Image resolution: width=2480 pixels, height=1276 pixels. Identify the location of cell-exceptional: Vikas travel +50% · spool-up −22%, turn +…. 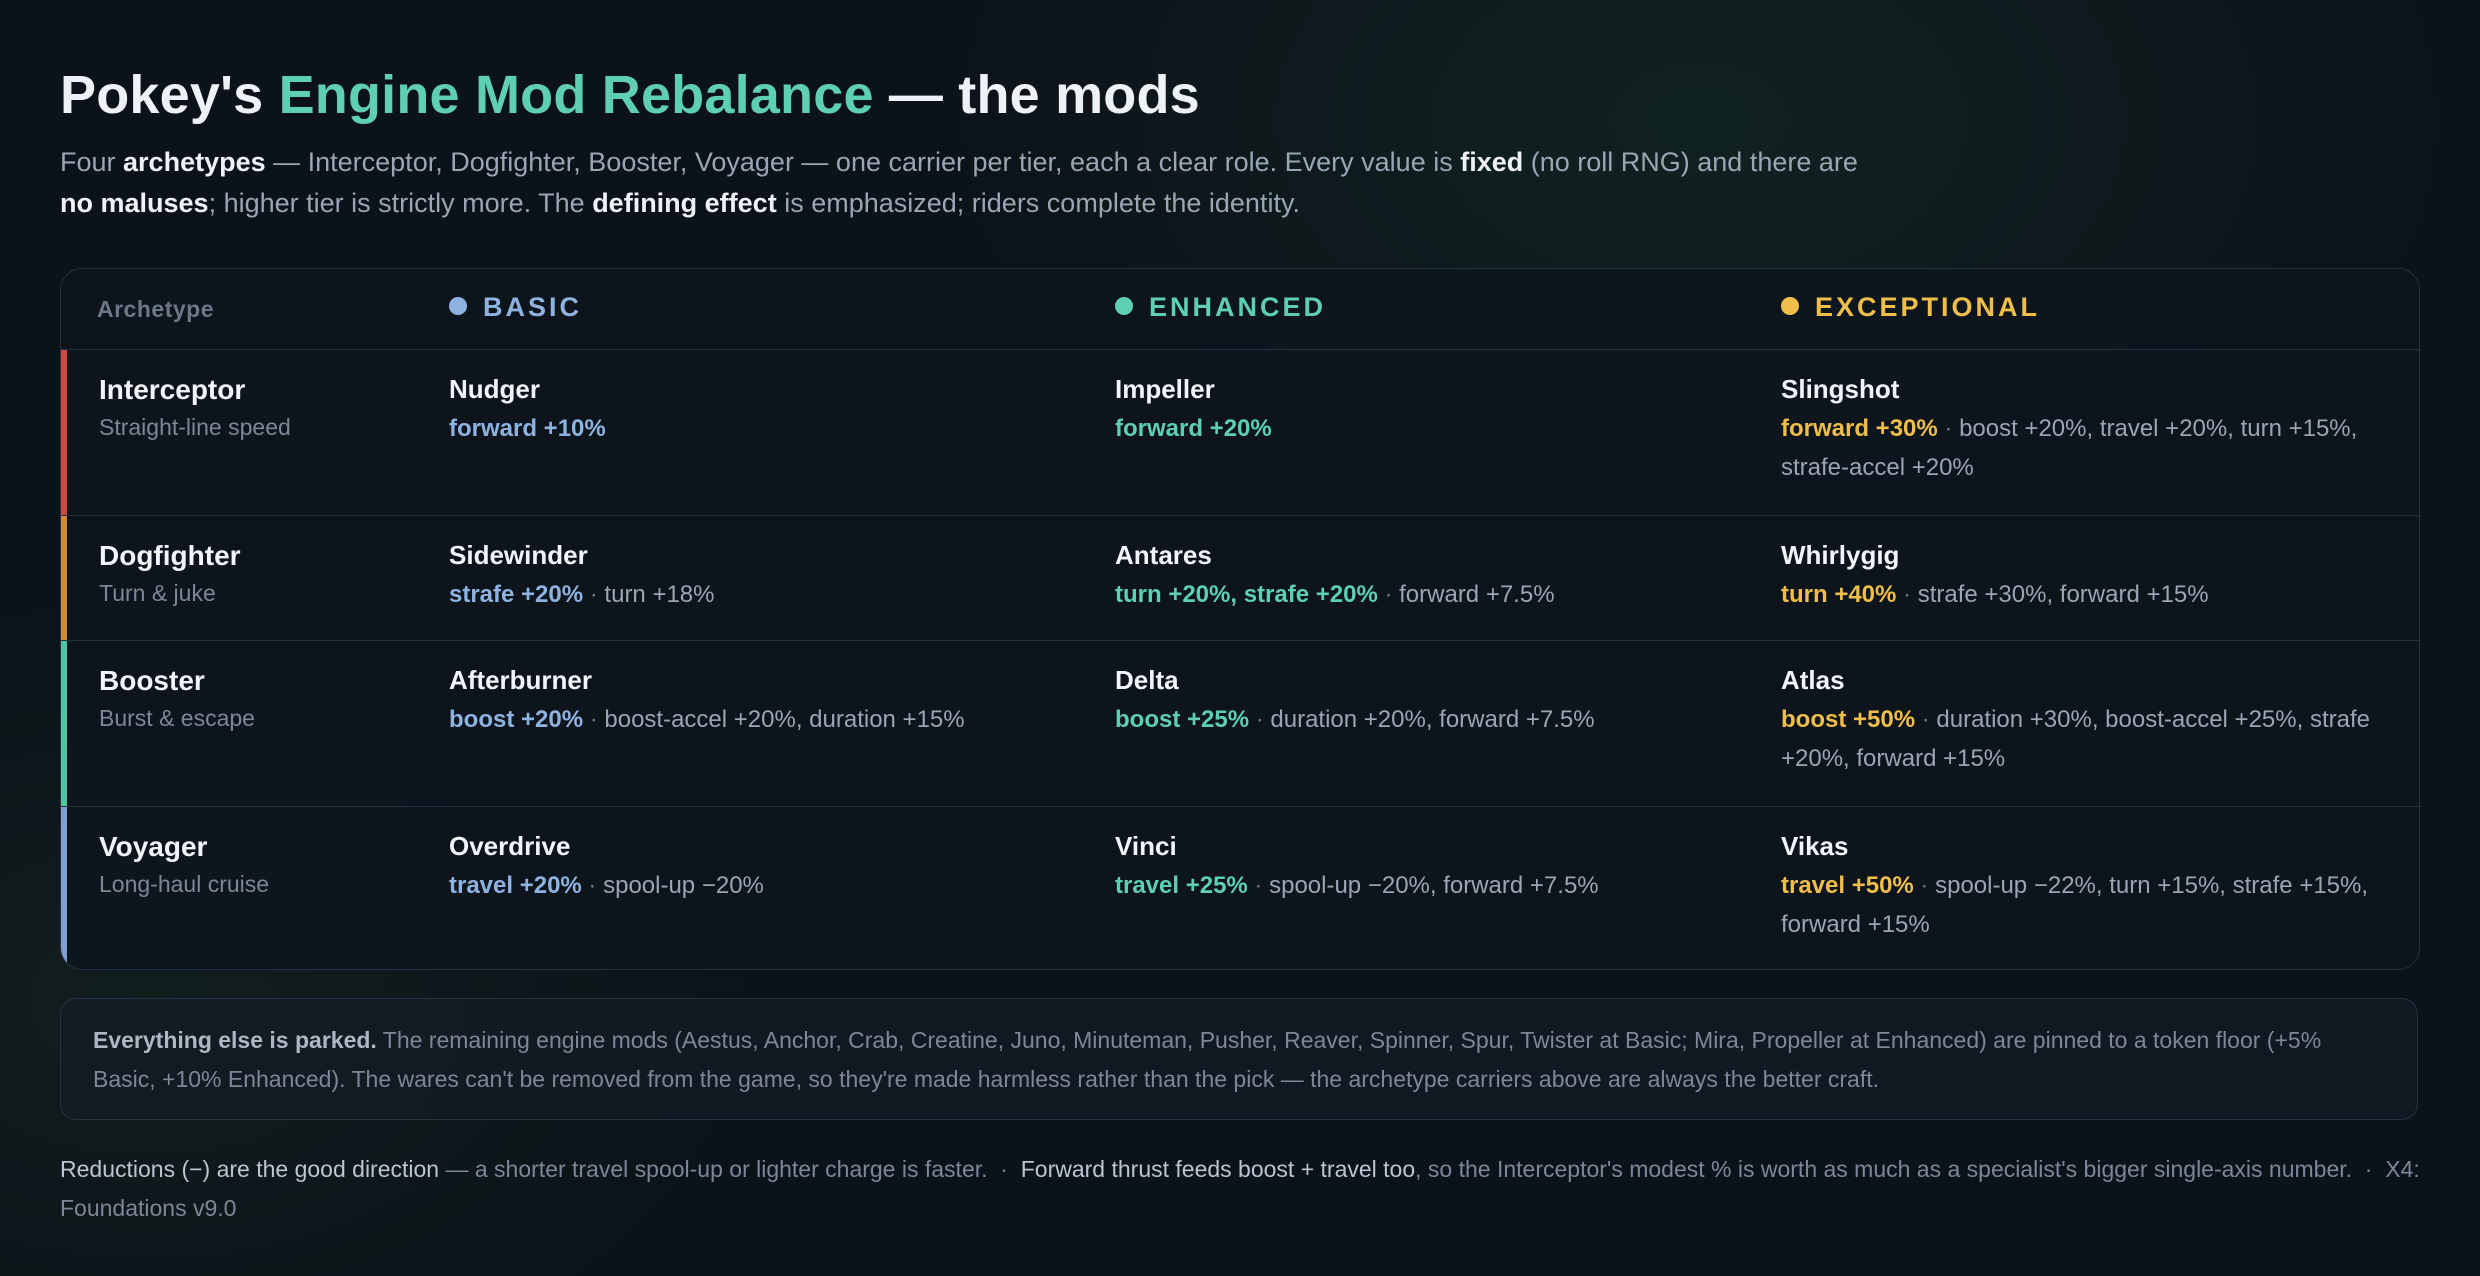
(2100, 887).